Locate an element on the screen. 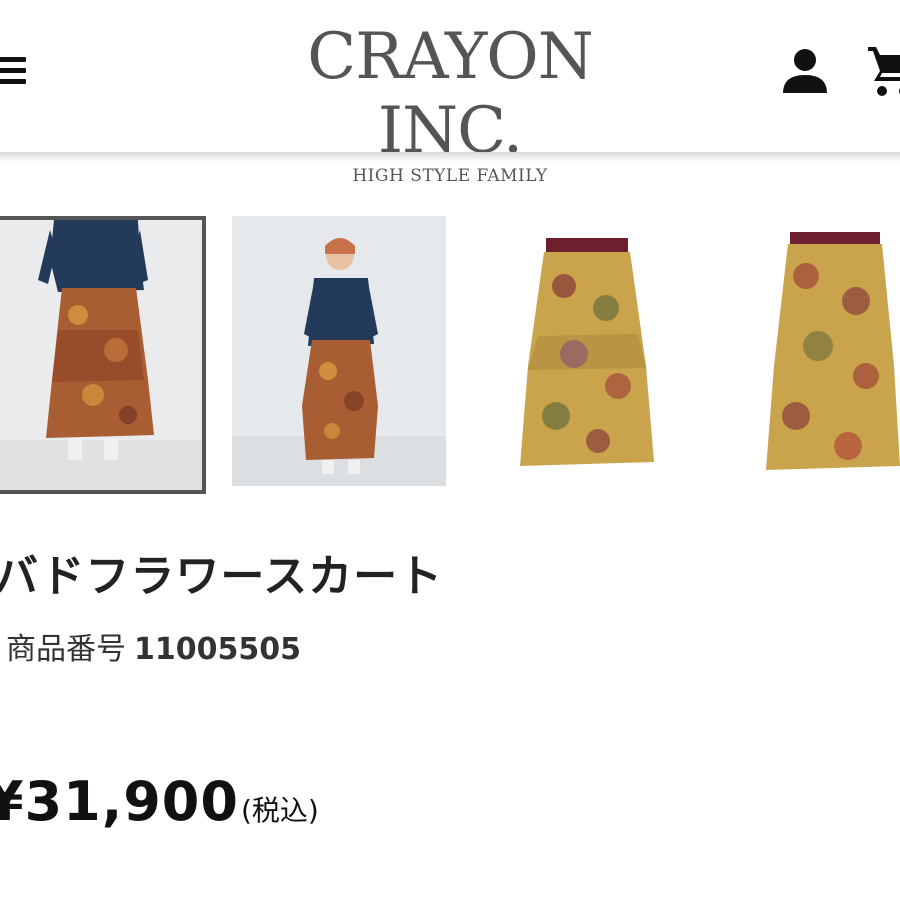 The height and width of the screenshot is (900, 900). product-price: ¥31,900(税込) is located at coordinates (159, 801).